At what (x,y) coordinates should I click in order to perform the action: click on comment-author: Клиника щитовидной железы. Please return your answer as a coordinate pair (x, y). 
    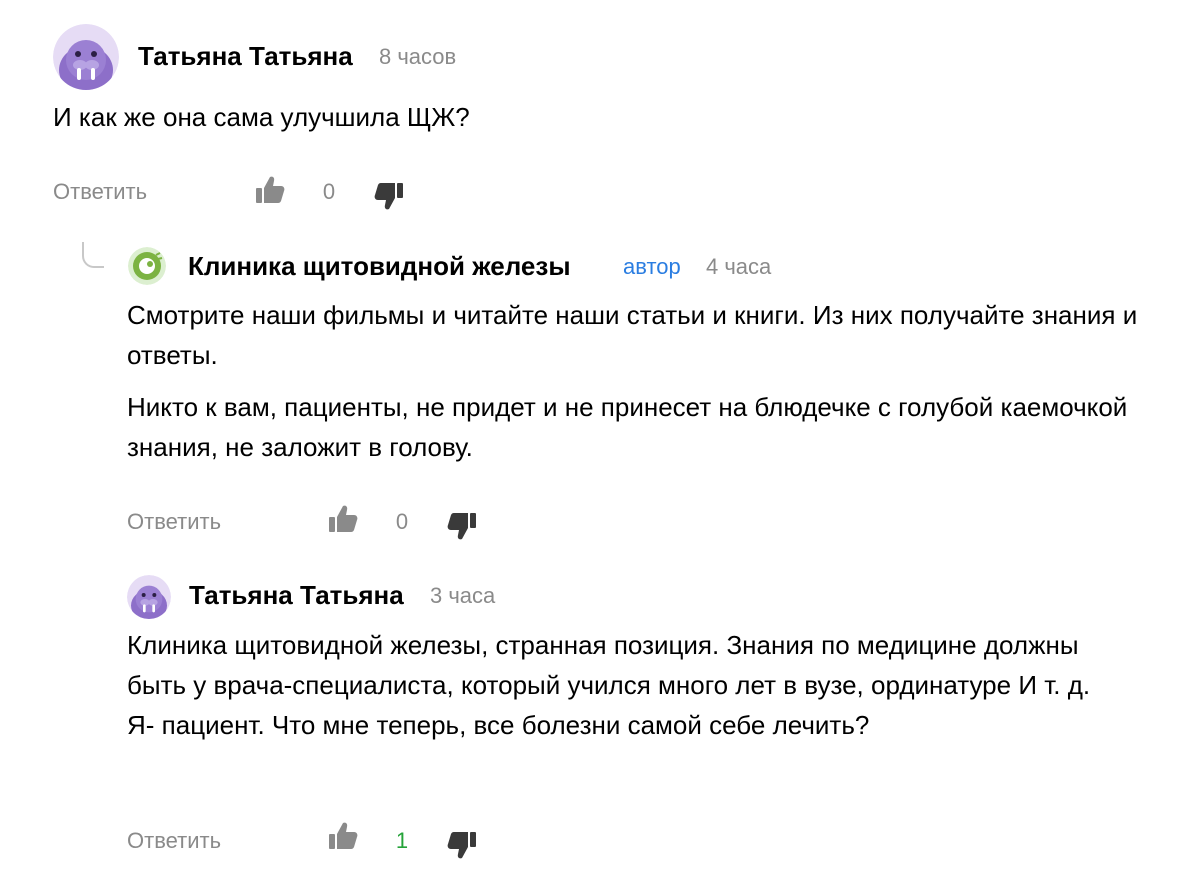
    Looking at the image, I should click on (379, 266).